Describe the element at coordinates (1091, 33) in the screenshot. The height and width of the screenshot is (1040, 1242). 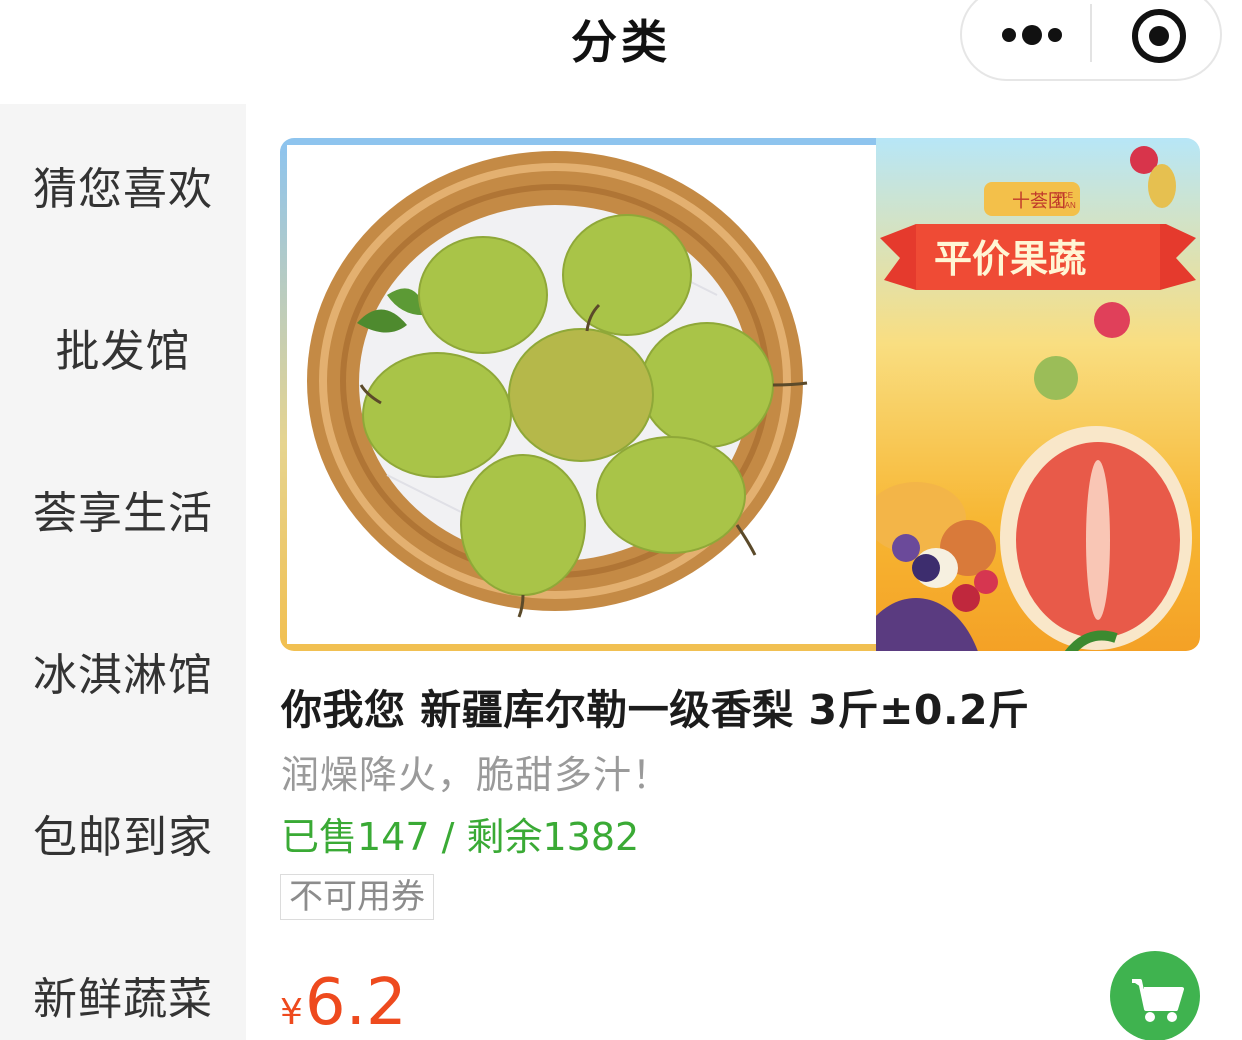
I see `capsule-divider` at that location.